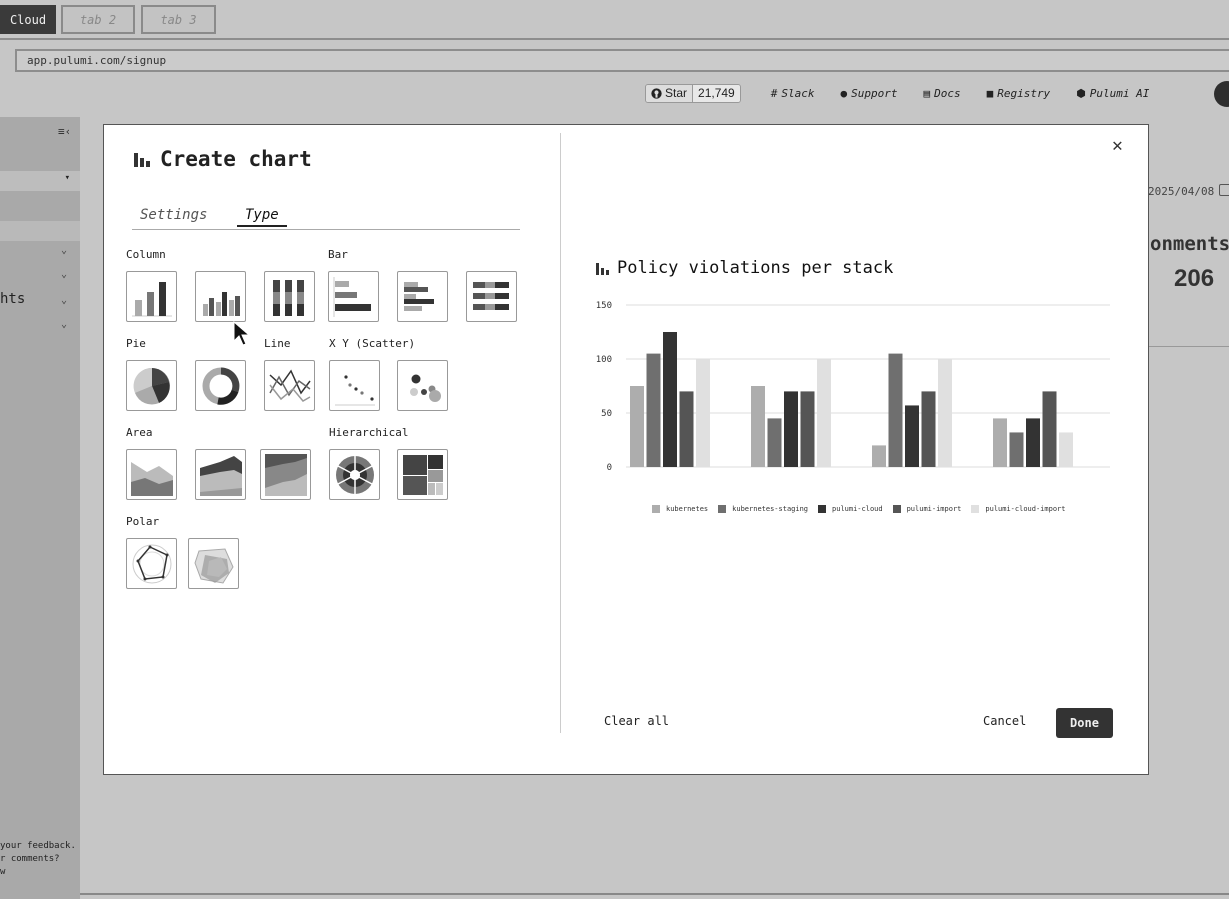 This screenshot has height=899, width=1229. Describe the element at coordinates (220, 474) in the screenshot. I see `chart-type-area-stacked` at that location.